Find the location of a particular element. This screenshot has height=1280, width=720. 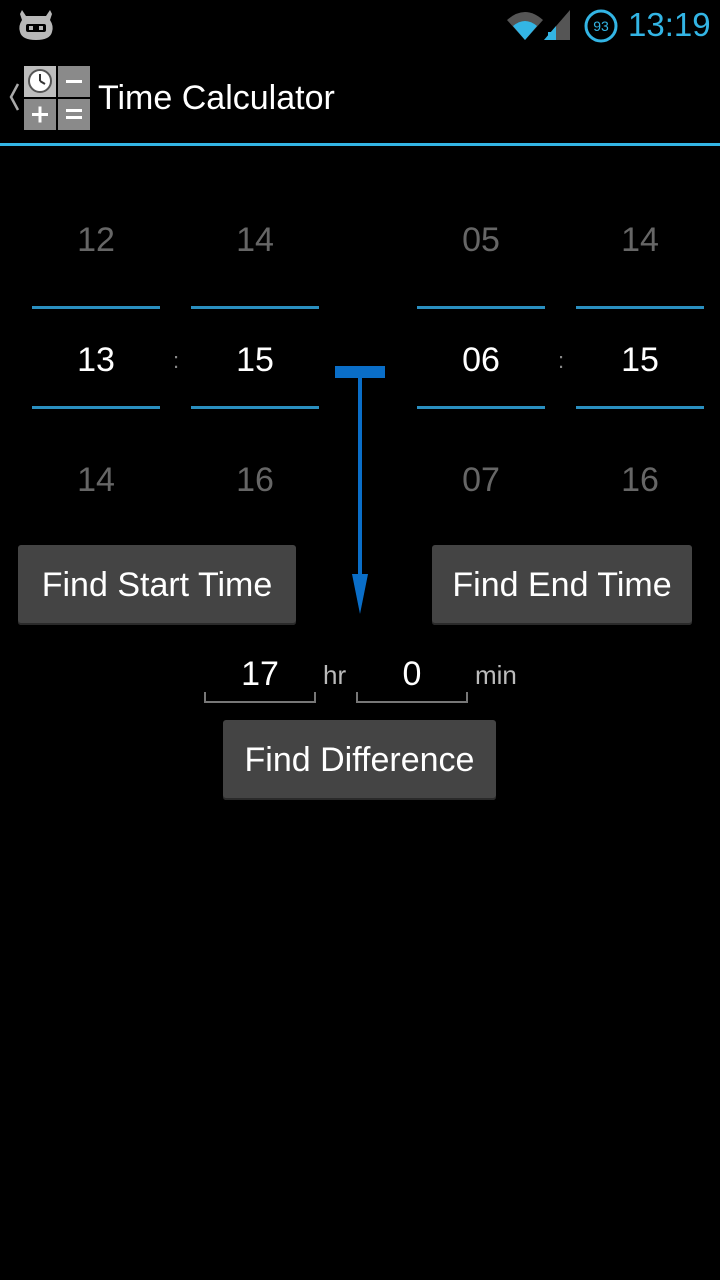

action-bar: Time Calculator is located at coordinates (360, 97).